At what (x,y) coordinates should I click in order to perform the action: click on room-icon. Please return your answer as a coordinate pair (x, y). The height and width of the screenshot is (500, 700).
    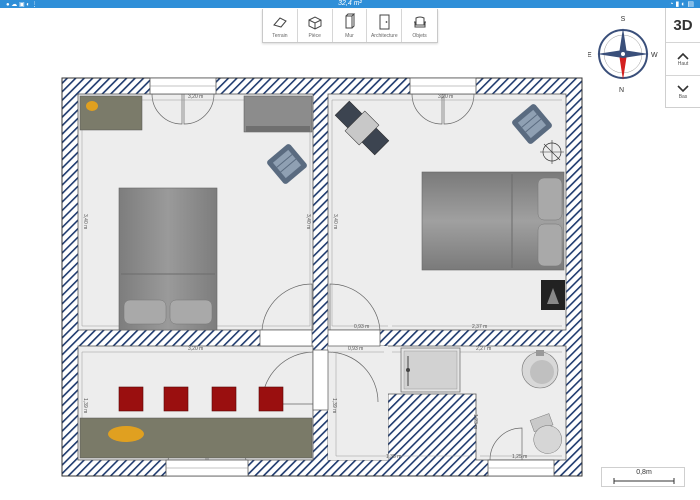
    Looking at the image, I should click on (315, 22).